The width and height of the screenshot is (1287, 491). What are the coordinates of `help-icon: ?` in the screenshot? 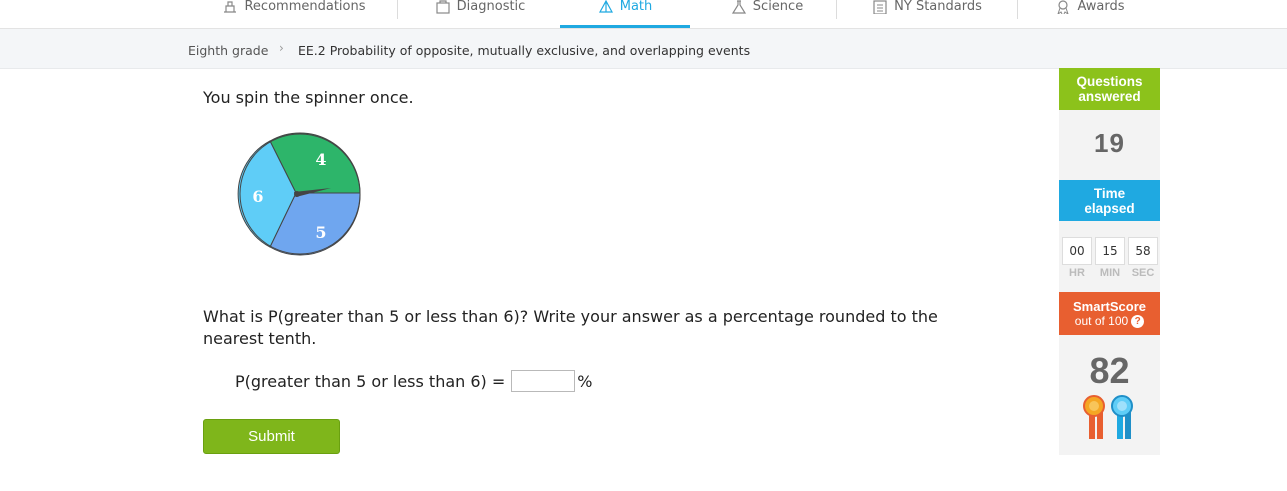 It's located at (1138, 321).